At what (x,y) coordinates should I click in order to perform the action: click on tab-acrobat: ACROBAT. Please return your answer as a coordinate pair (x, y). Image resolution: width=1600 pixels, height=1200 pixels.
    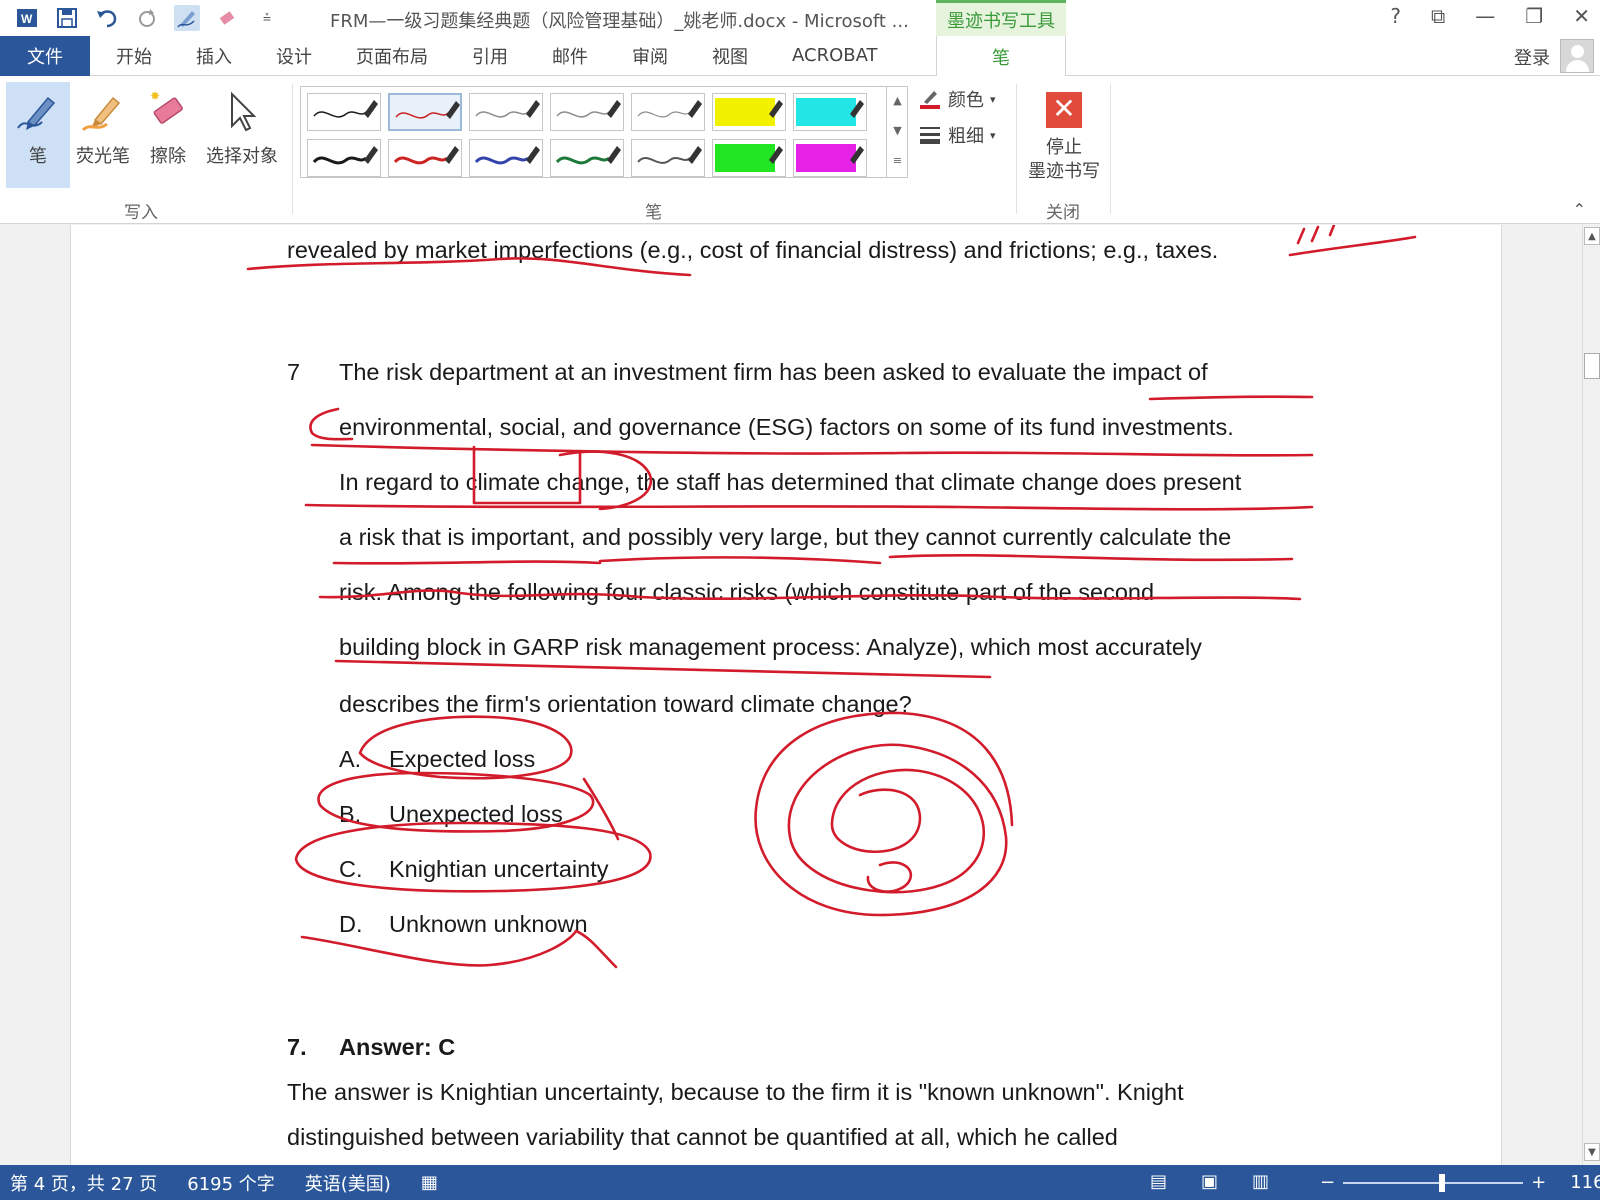
    Looking at the image, I should click on (835, 55).